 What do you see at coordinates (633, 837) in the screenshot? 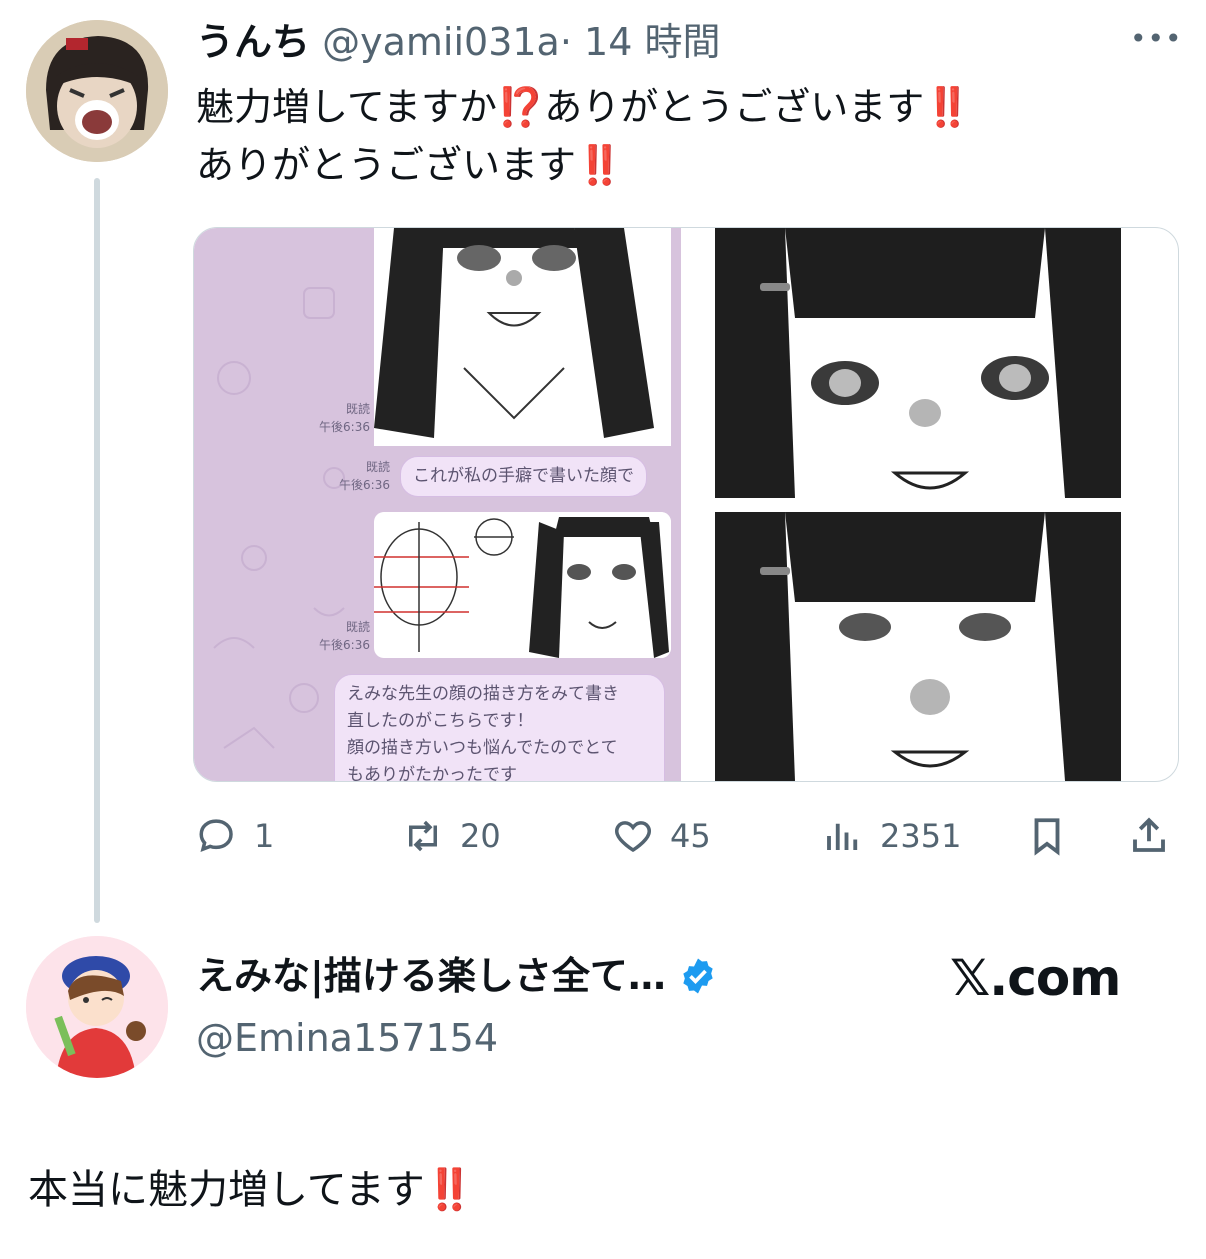
I see `like-icon` at bounding box center [633, 837].